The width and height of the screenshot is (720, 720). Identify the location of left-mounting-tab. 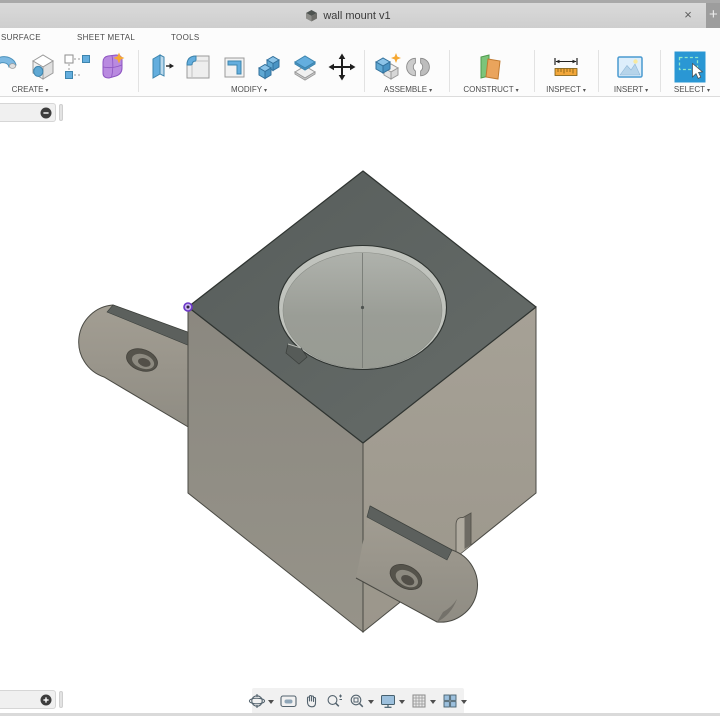
(134, 366).